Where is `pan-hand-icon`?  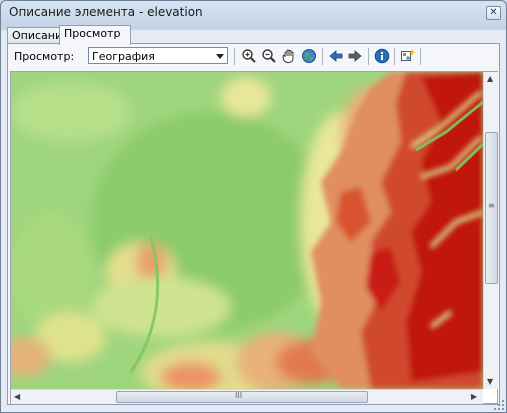 pan-hand-icon is located at coordinates (289, 56).